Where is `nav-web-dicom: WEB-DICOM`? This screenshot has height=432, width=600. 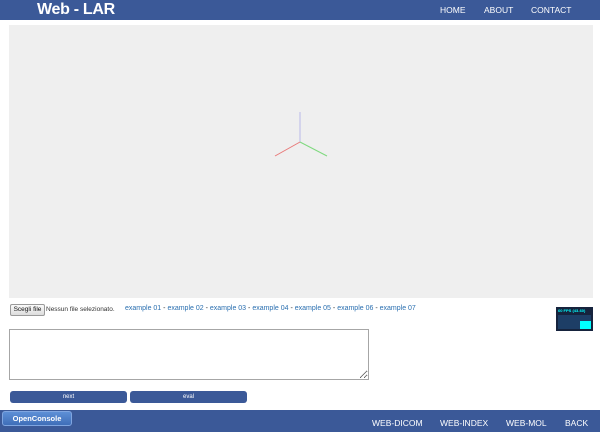
nav-web-dicom: WEB-DICOM is located at coordinates (397, 423).